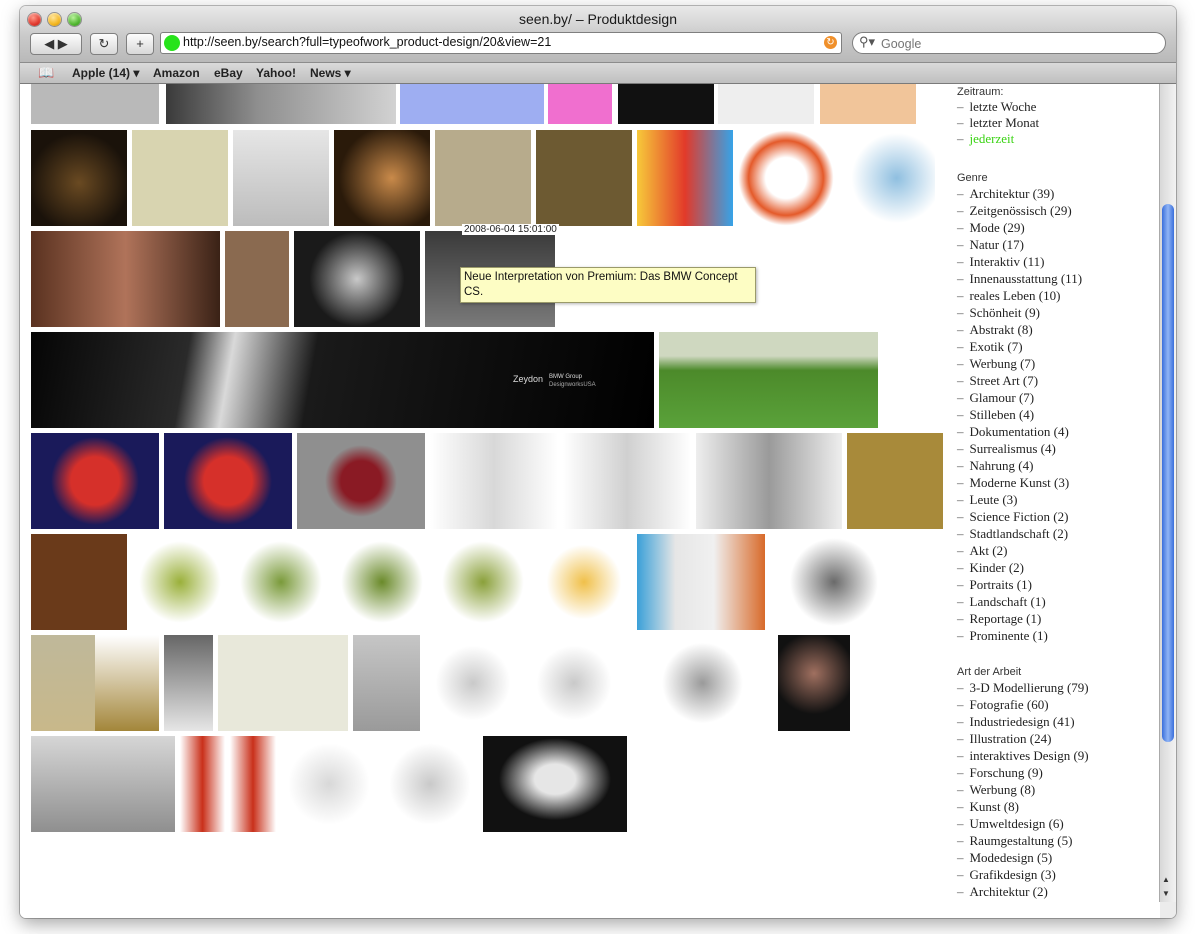 The width and height of the screenshot is (1195, 934). I want to click on art-item: – Raumgestaltung (5), so click(1014, 841).